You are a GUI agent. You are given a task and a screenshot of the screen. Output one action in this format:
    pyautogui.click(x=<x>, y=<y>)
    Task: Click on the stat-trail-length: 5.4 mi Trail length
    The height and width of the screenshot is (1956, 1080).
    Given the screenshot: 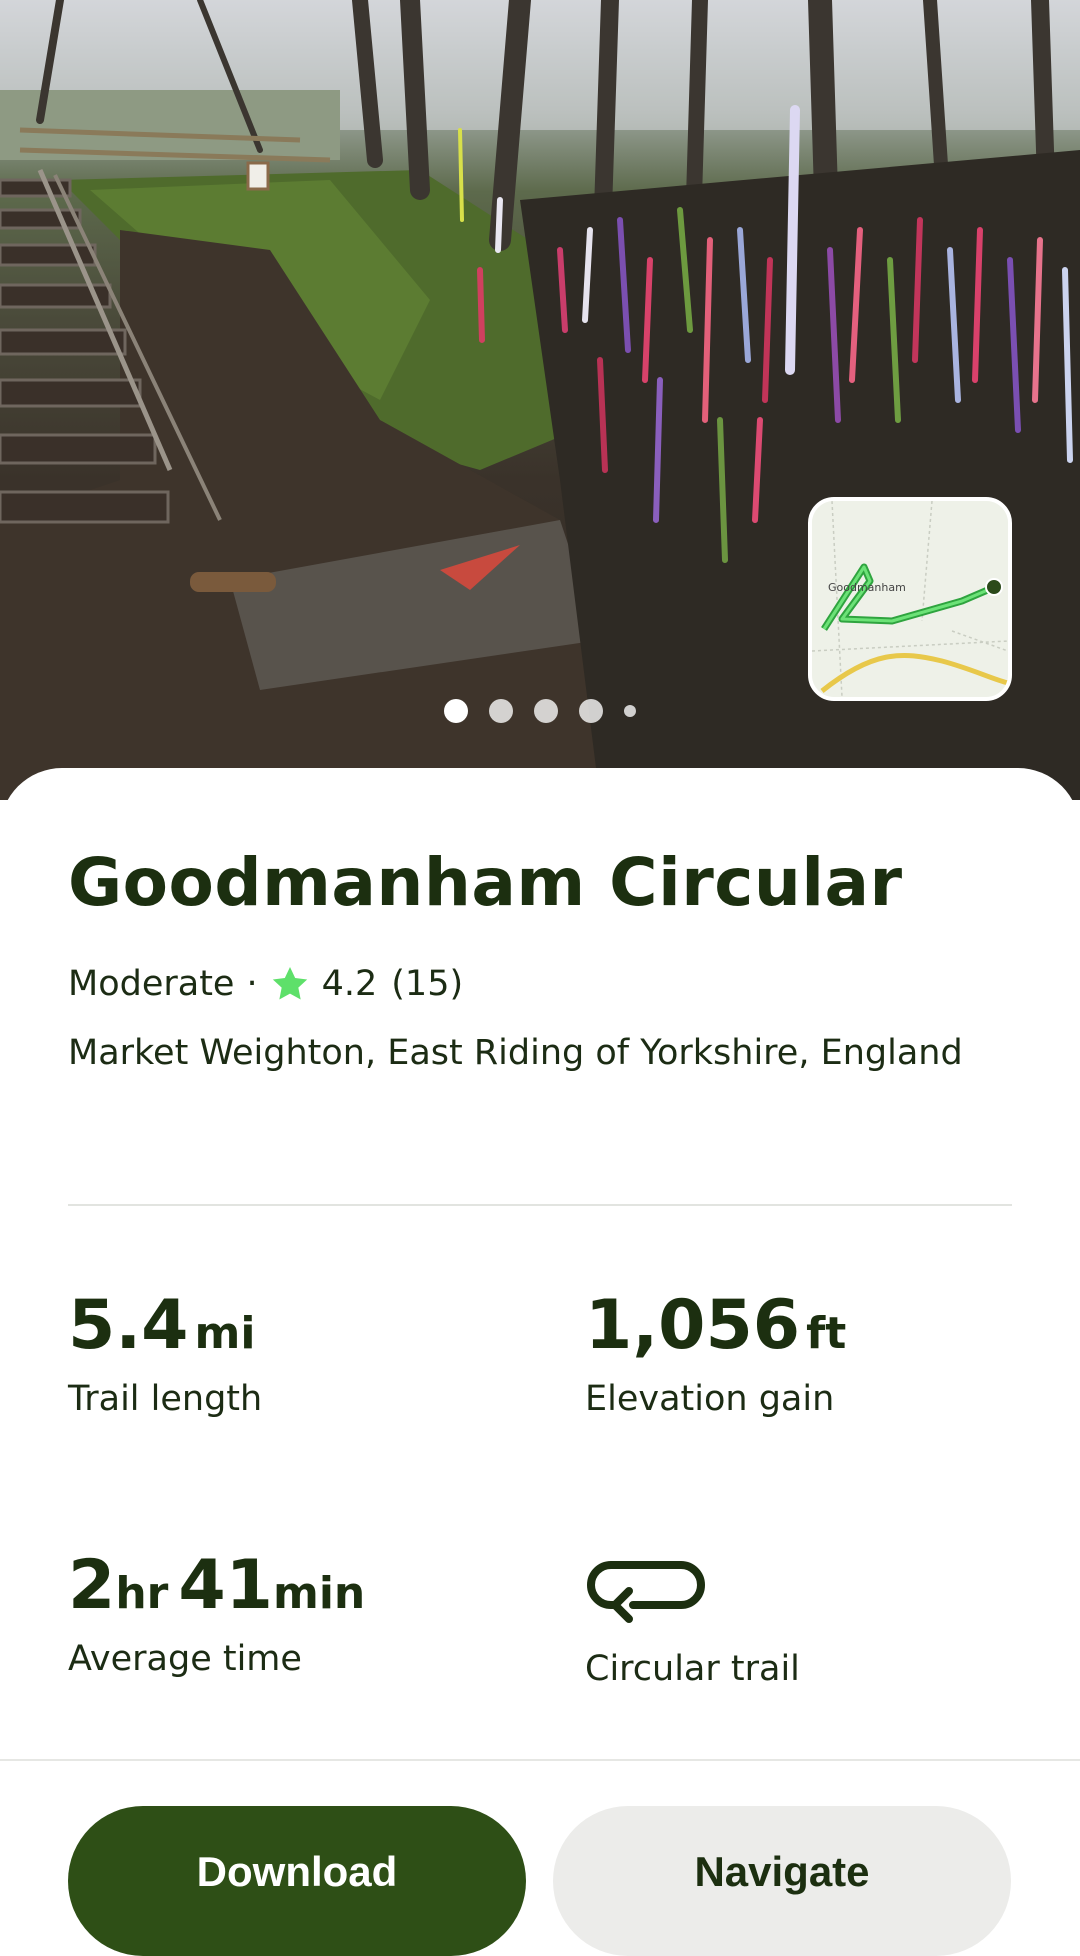 What is the action you would take?
    pyautogui.click(x=165, y=1352)
    